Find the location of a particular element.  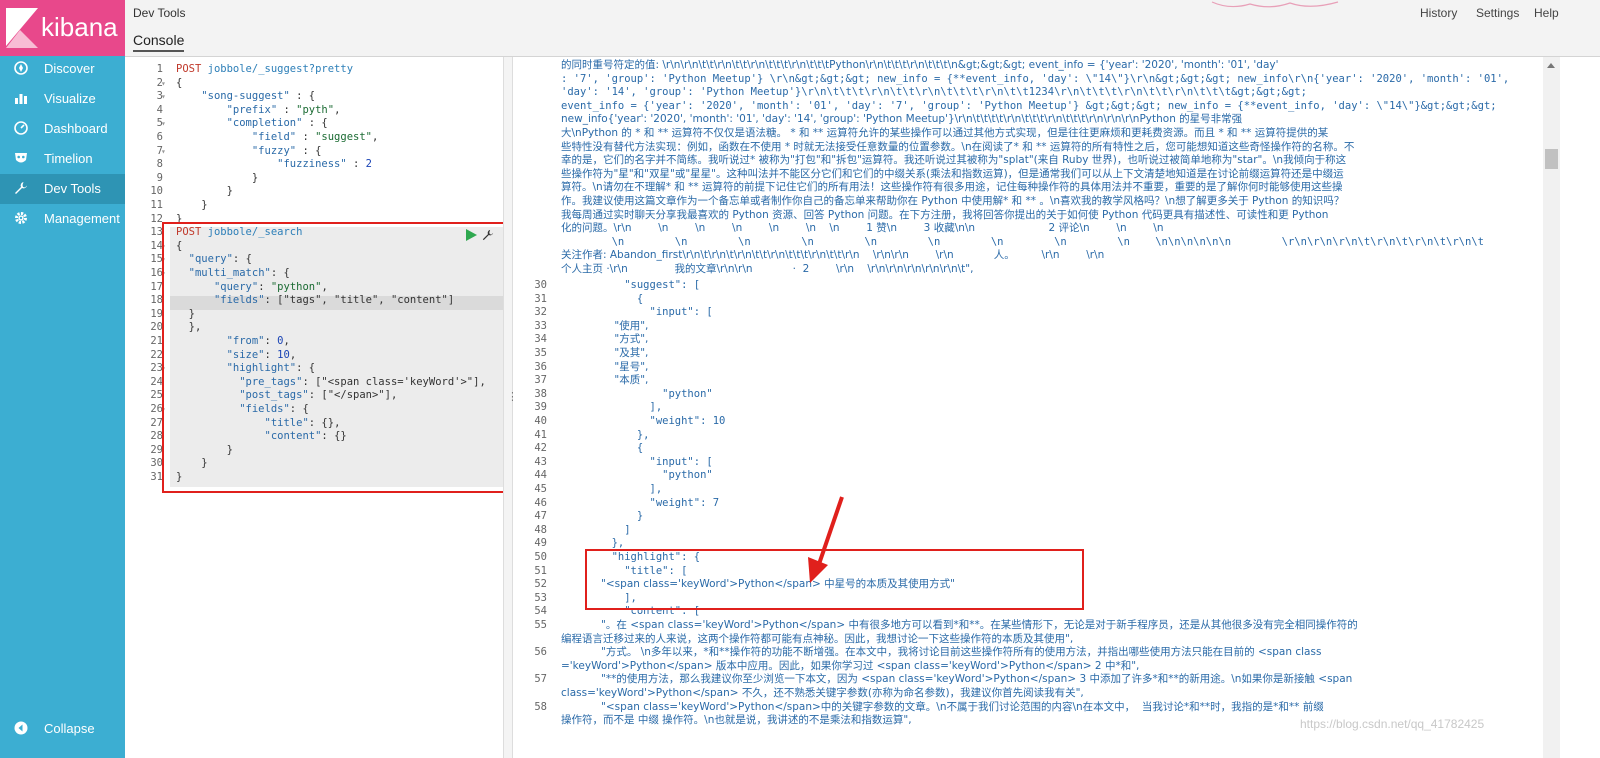

response-line: "suggest": [ is located at coordinates (631, 285).